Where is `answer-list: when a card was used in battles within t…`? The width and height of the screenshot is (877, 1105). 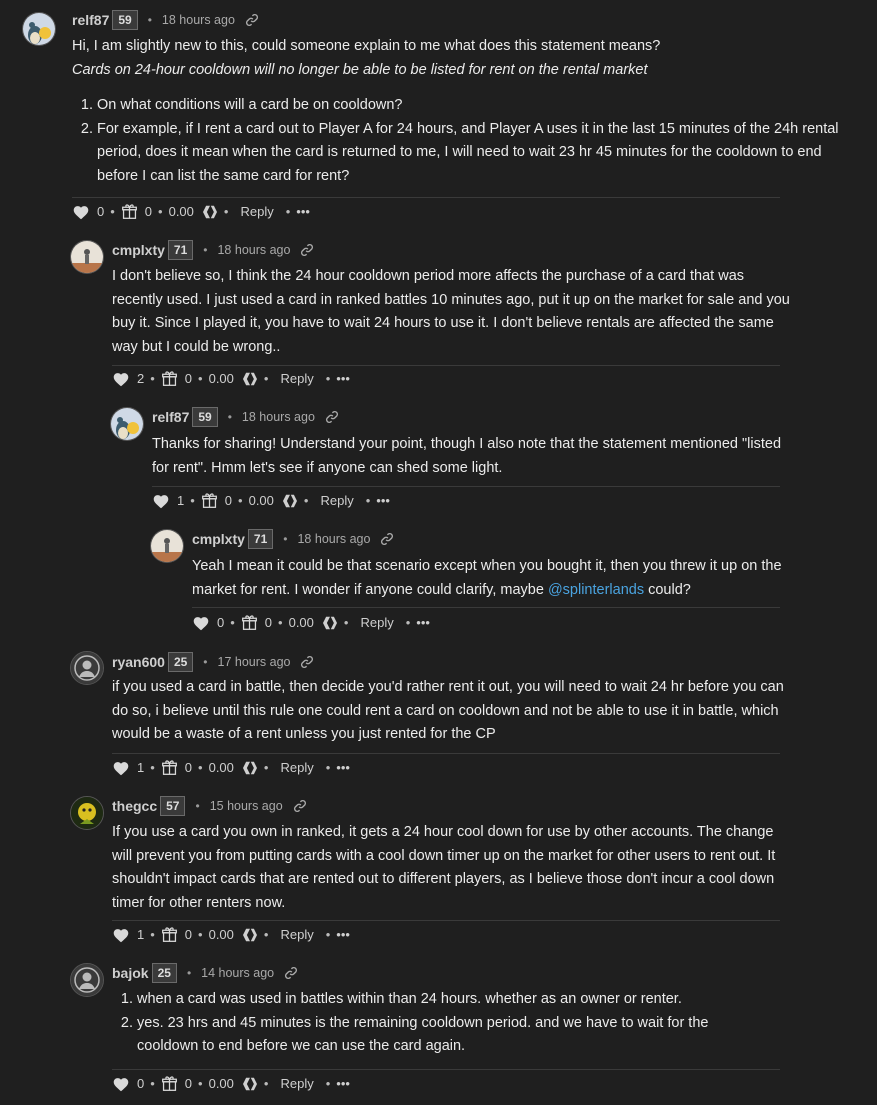 answer-list: when a card was used in battles within t… is located at coordinates (427, 1023).